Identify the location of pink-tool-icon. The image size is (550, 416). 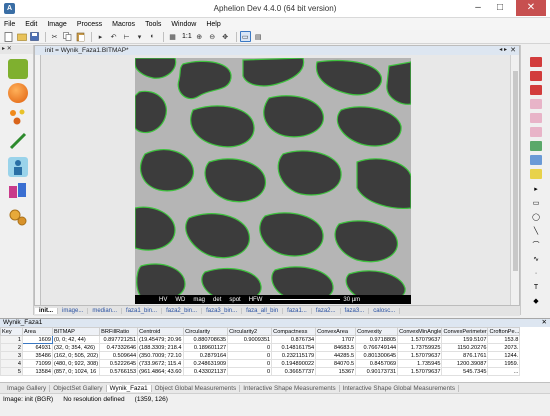
(536, 104).